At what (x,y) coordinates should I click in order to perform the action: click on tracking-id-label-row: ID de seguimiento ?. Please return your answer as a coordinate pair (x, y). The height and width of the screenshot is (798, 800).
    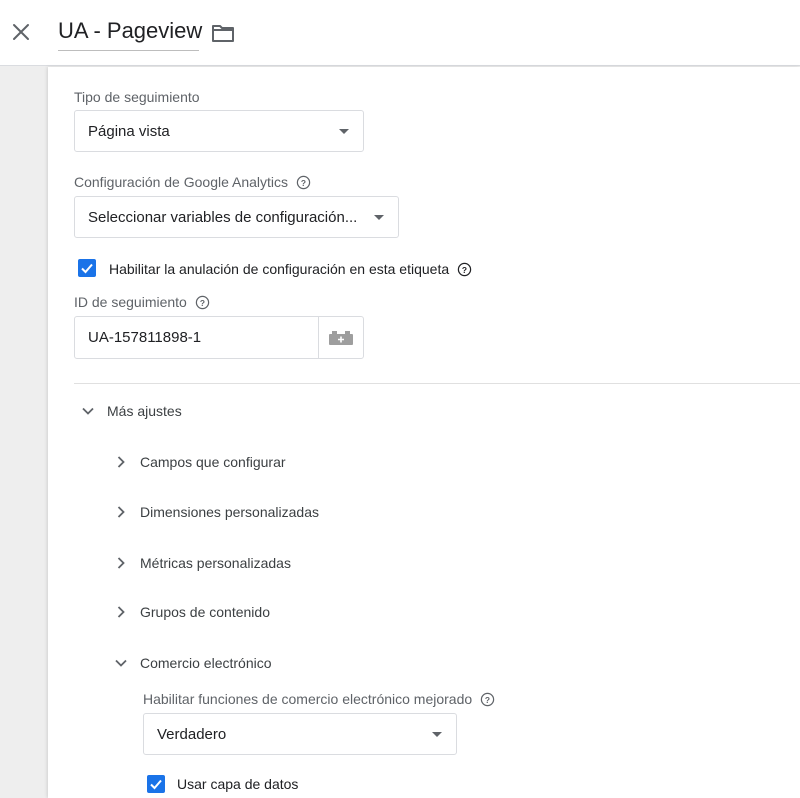
    Looking at the image, I should click on (142, 302).